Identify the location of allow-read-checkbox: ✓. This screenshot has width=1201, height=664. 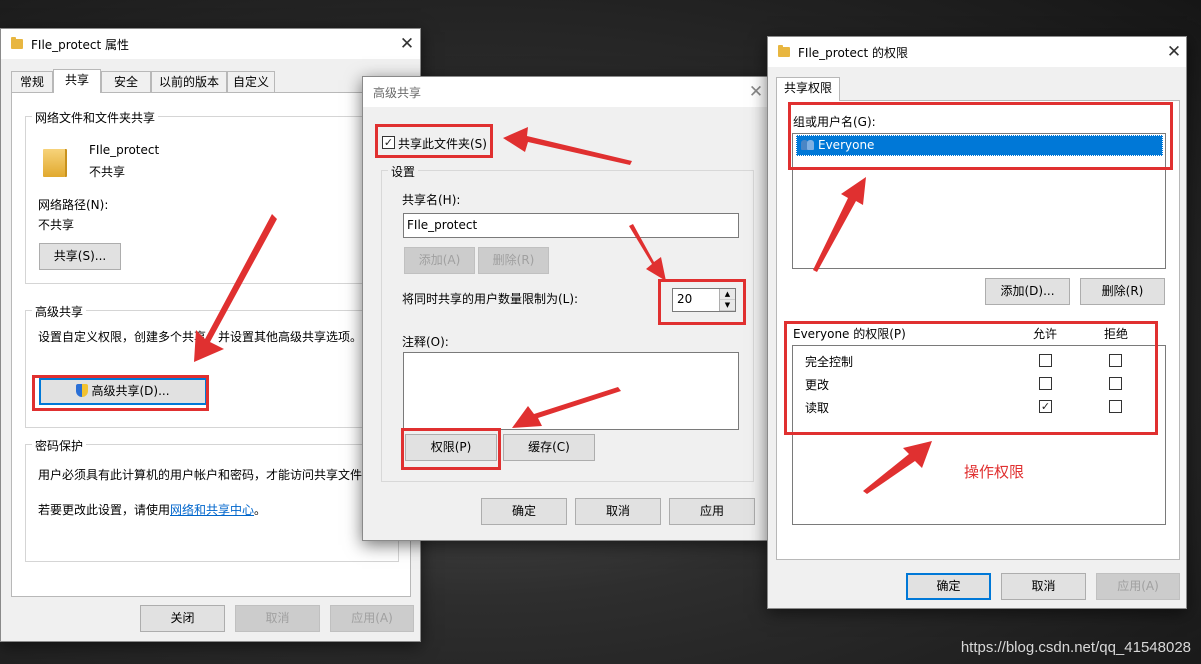
(1045, 406).